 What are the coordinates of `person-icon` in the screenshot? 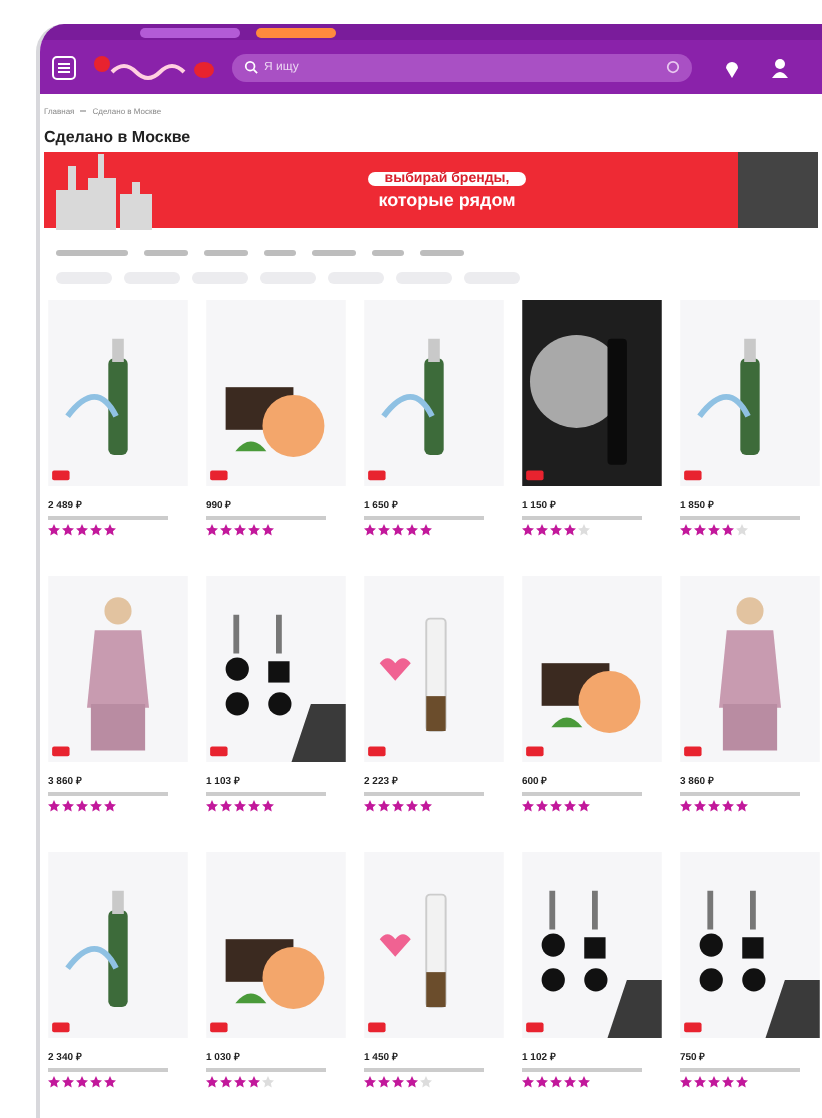 It's located at (780, 67).